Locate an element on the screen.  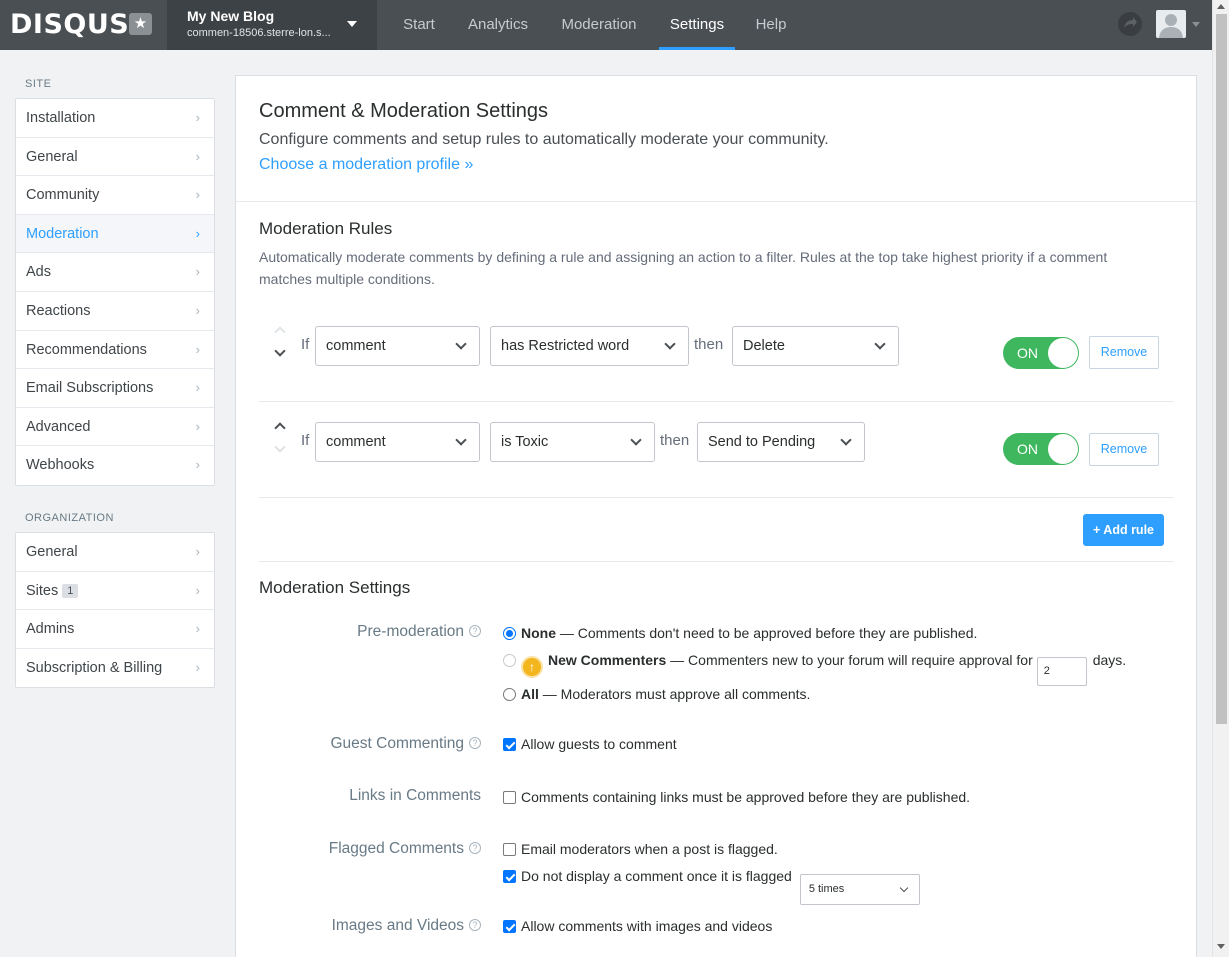
sidebar-item-label: General is located at coordinates (52, 156).